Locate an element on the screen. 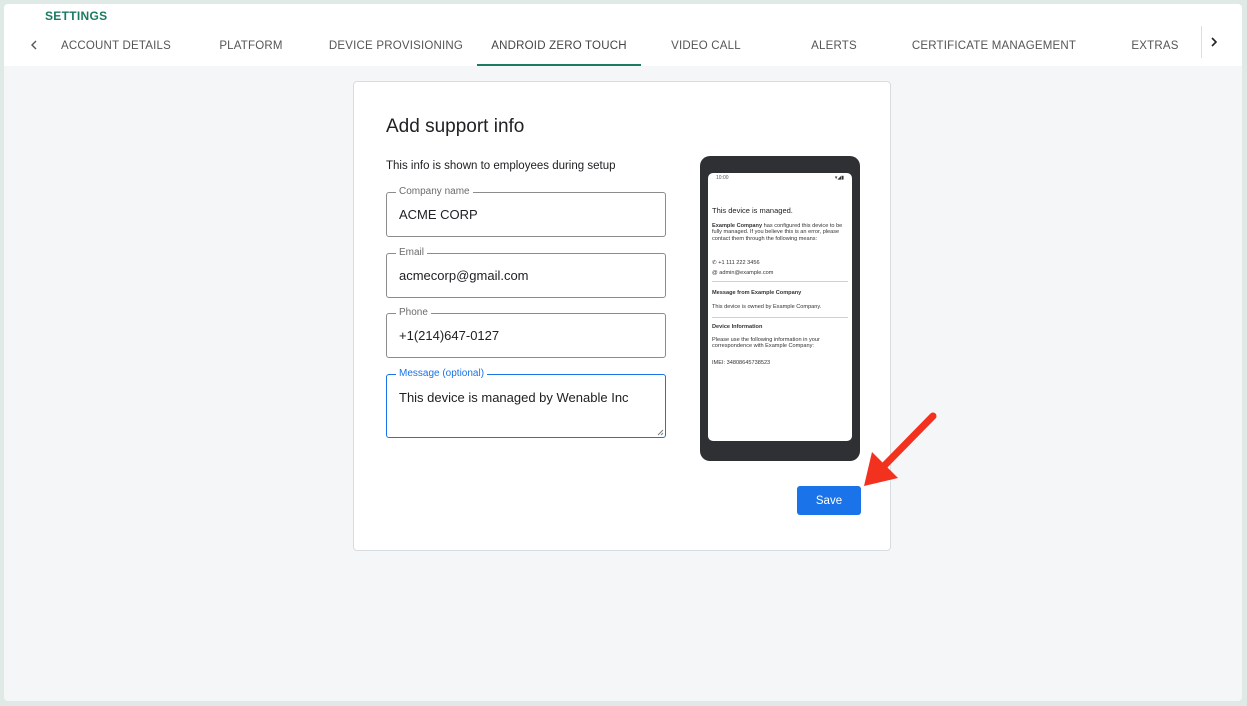 The height and width of the screenshot is (706, 1247). message-value: This device is managed by Wenable Inc is located at coordinates (514, 397).